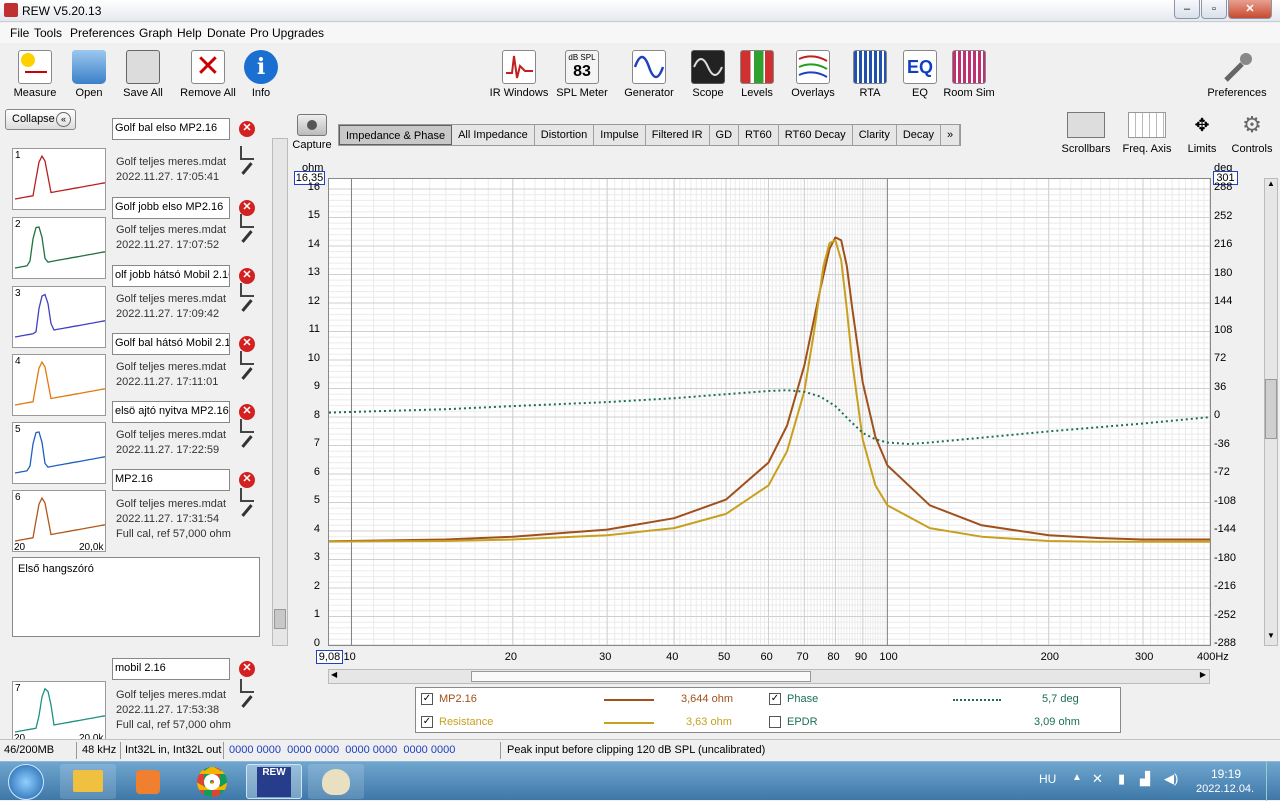 This screenshot has width=1280, height=801. What do you see at coordinates (919, 135) in the screenshot?
I see `tab-decay: Decay` at bounding box center [919, 135].